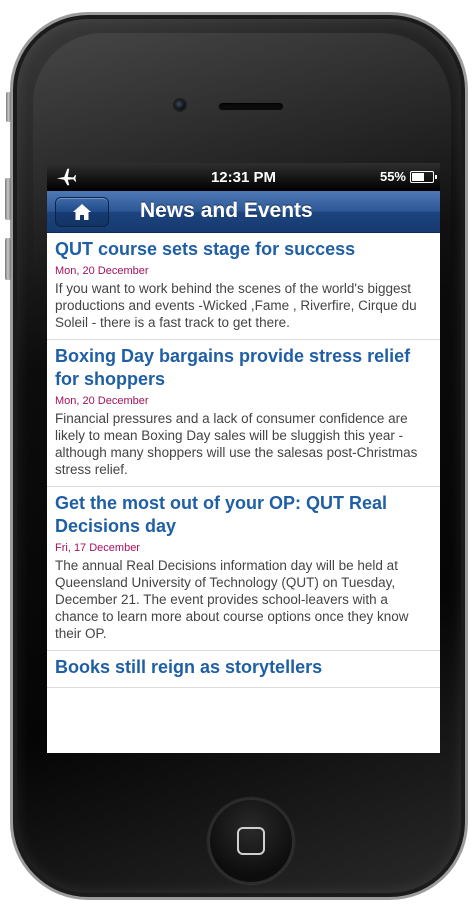  Describe the element at coordinates (97, 548) in the screenshot. I see `article-date: Fri, 17 December` at that location.